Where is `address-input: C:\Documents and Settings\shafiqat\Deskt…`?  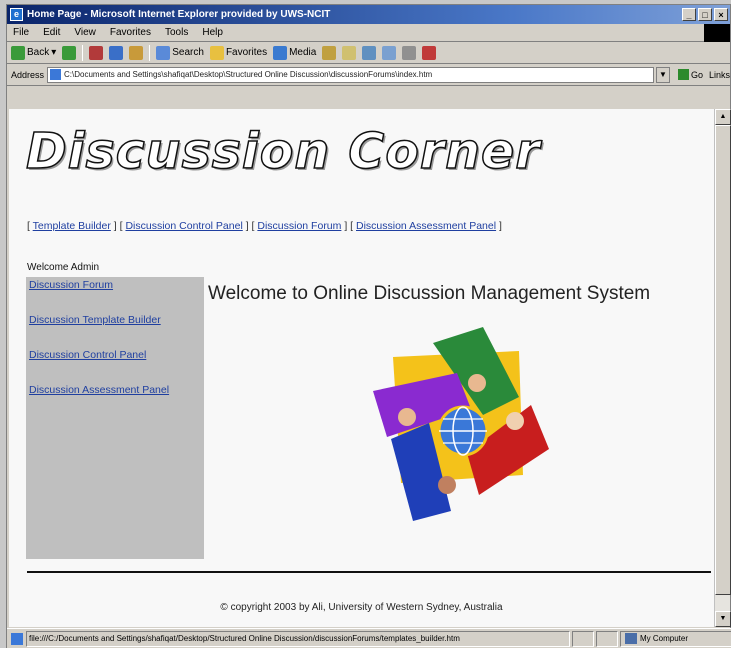 address-input: C:\Documents and Settings\shafiqat\Deskt… is located at coordinates (350, 74).